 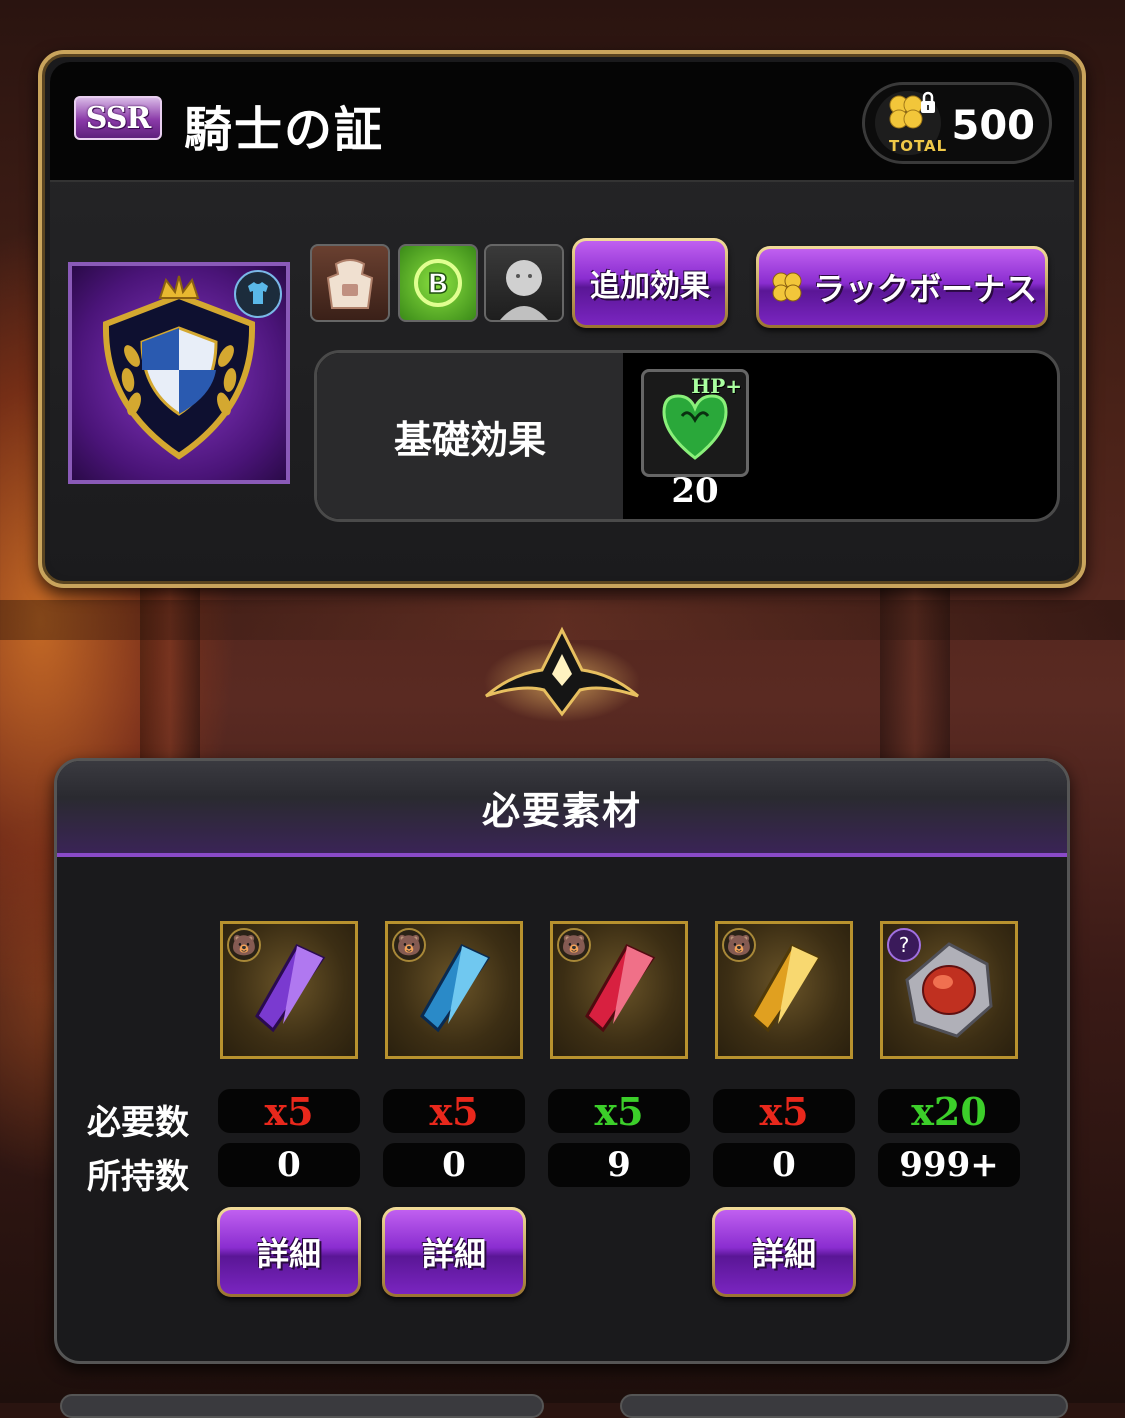 I want to click on total-luck: TOTAL 500, so click(x=957, y=123).